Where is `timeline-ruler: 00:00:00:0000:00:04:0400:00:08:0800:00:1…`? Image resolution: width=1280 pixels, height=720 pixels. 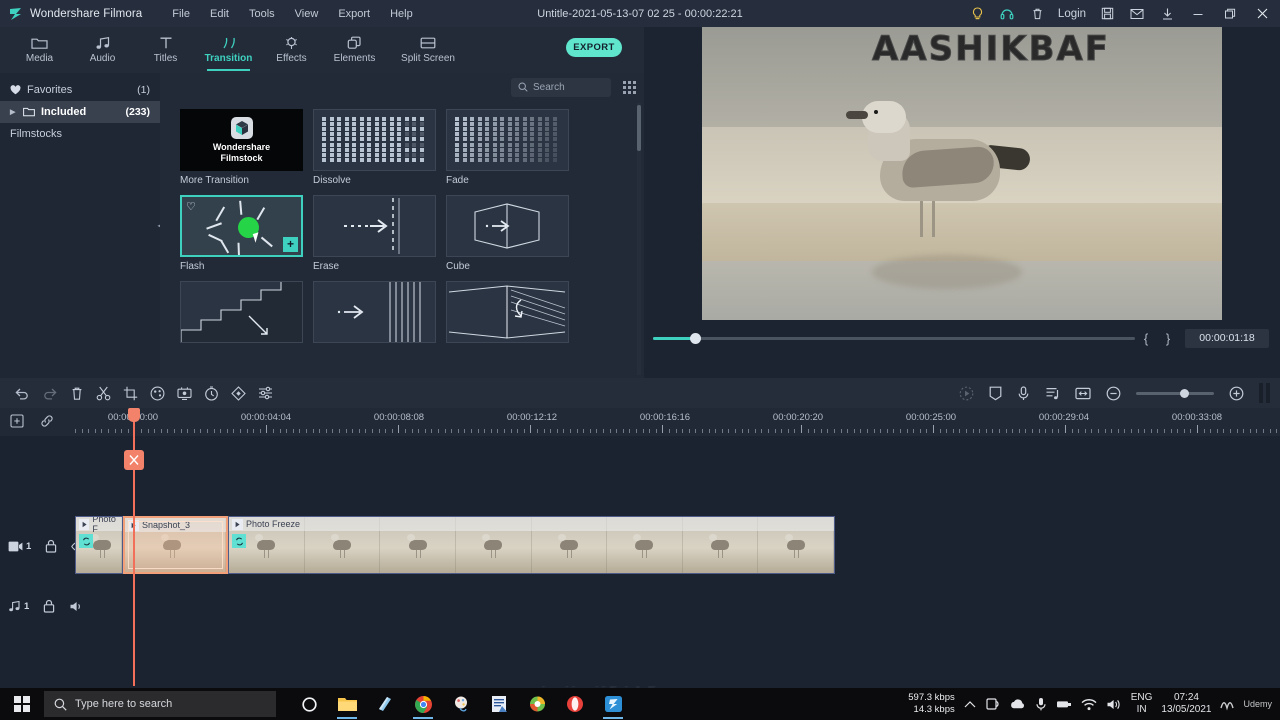 timeline-ruler: 00:00:00:0000:00:04:0400:00:08:0800:00:1… is located at coordinates (640, 422).